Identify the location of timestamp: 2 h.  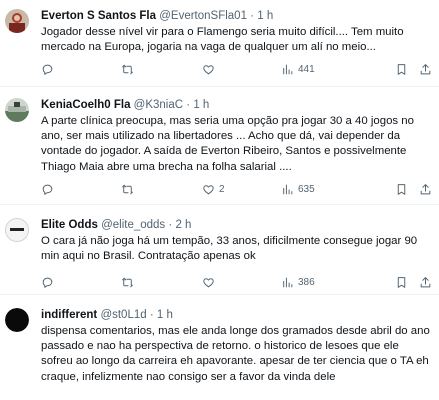
(183, 225).